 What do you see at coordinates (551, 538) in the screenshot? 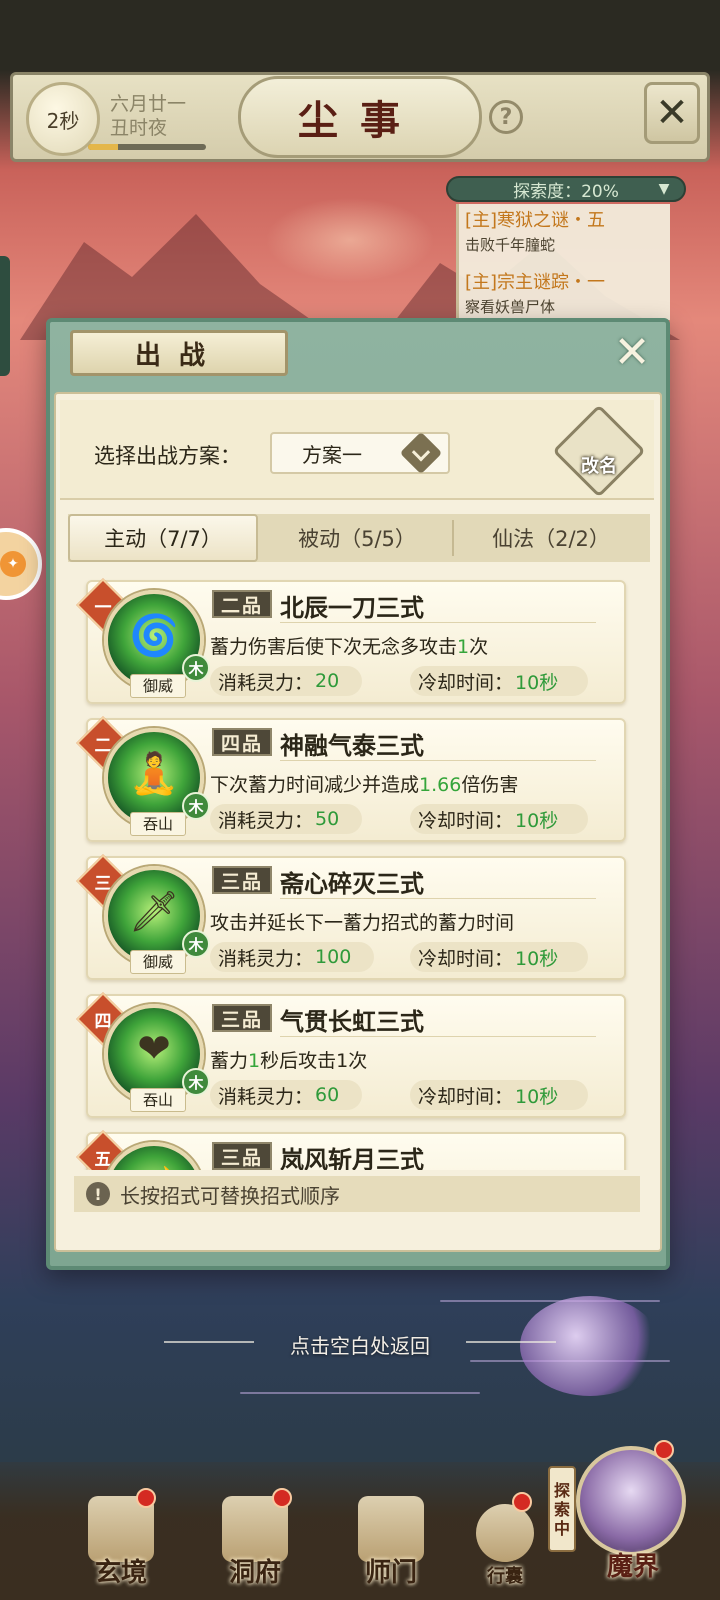
I see `tab-immortal-arts: 仙法（2/2）` at bounding box center [551, 538].